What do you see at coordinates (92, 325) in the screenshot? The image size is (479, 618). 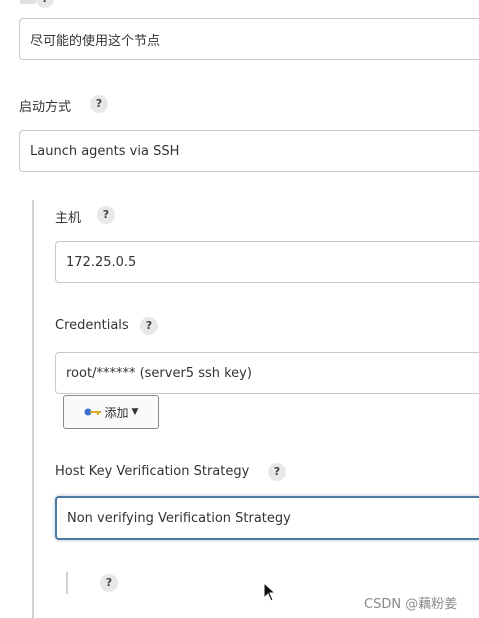 I see `credentials-label: Credentials` at bounding box center [92, 325].